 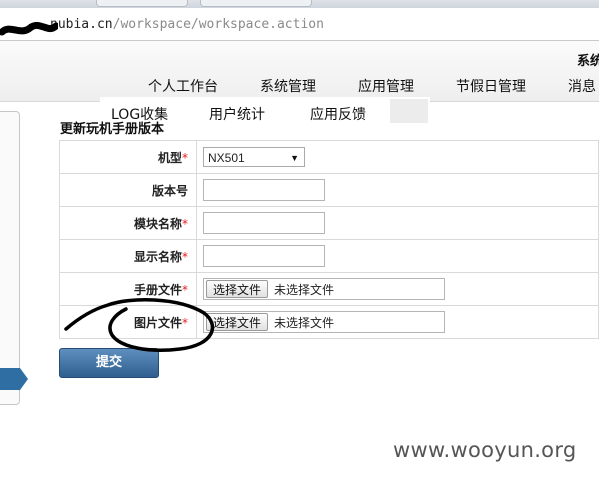 I want to click on subnav-empty-item, so click(x=409, y=111).